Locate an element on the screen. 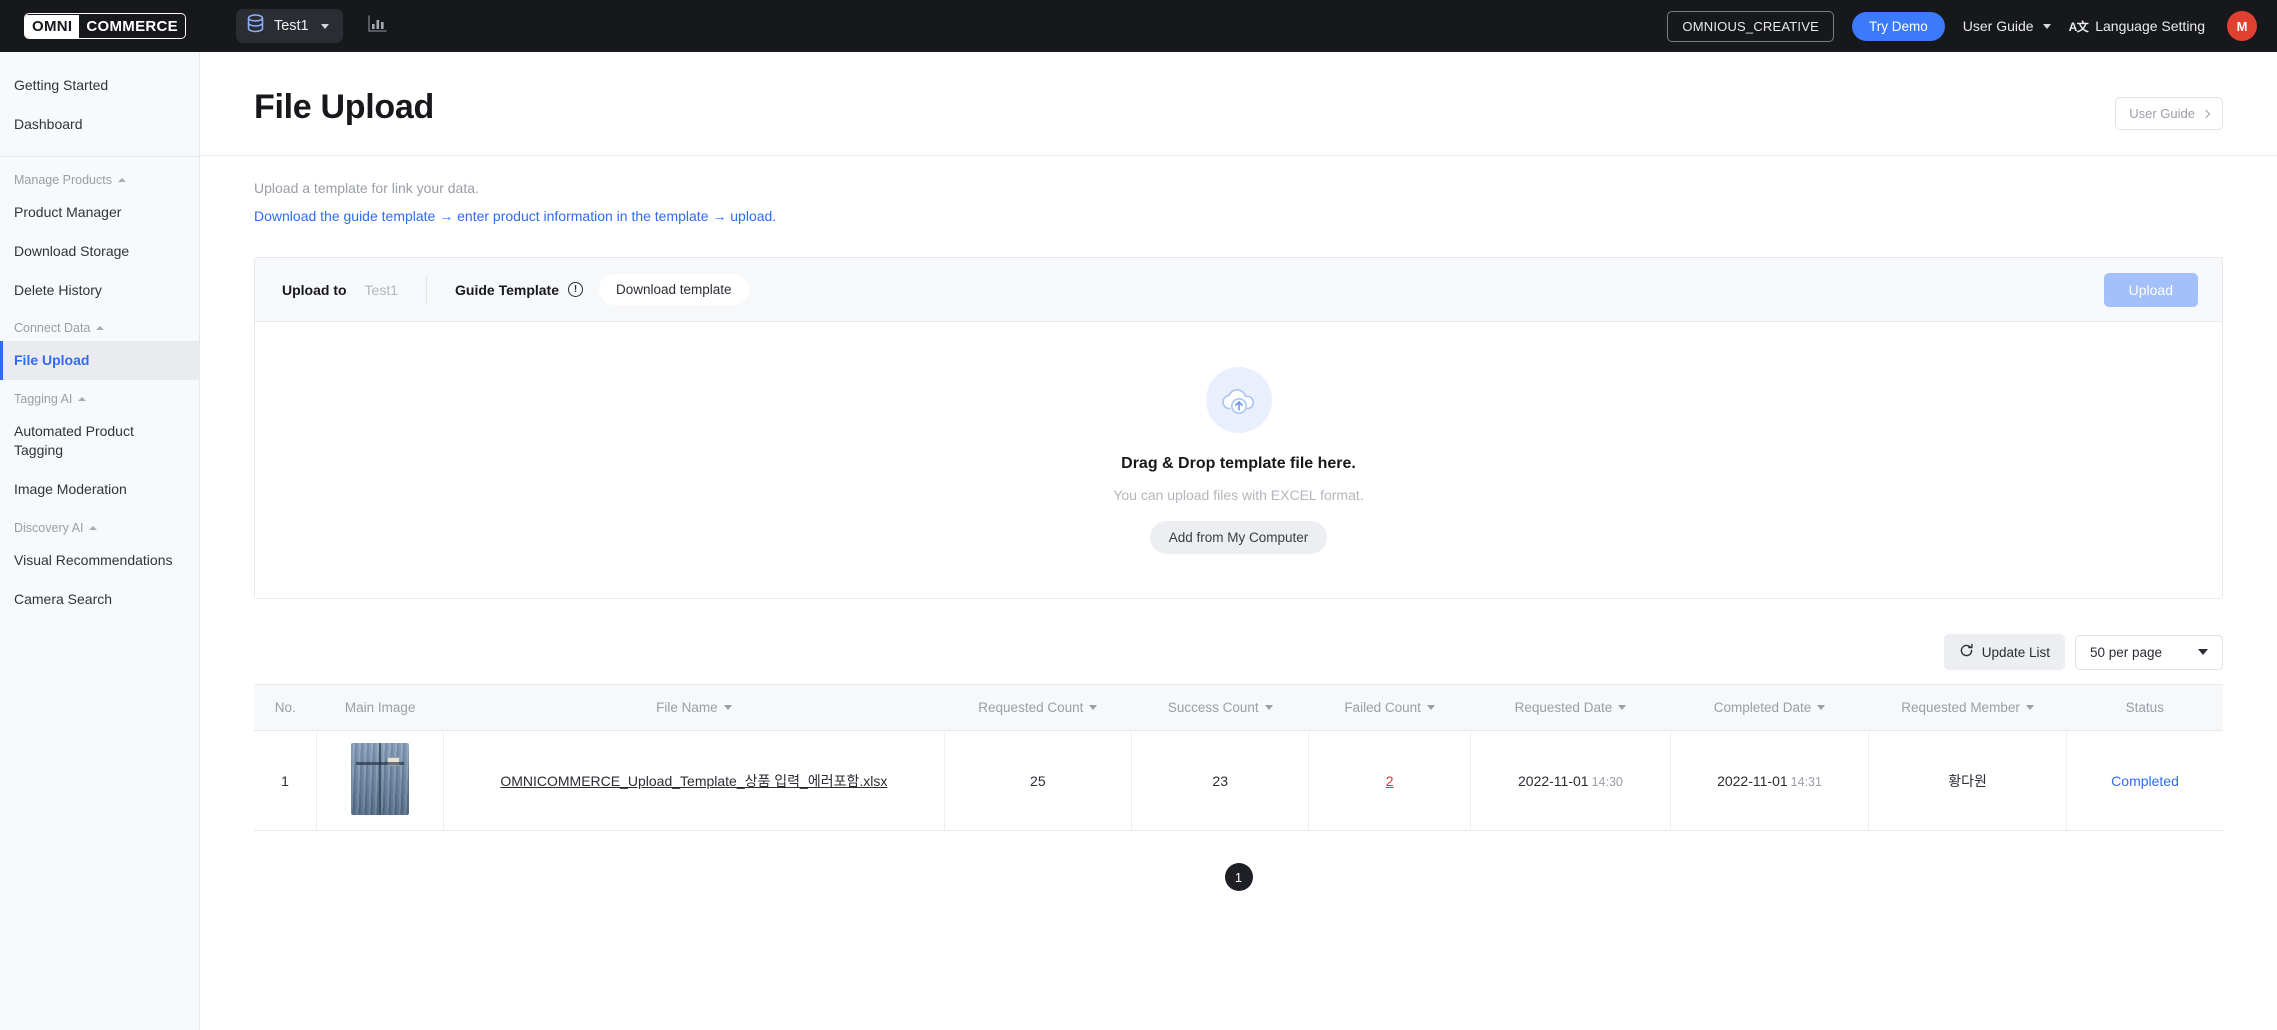 The height and width of the screenshot is (1030, 2277). add-from-computer-button: Add from My Computer is located at coordinates (1238, 537).